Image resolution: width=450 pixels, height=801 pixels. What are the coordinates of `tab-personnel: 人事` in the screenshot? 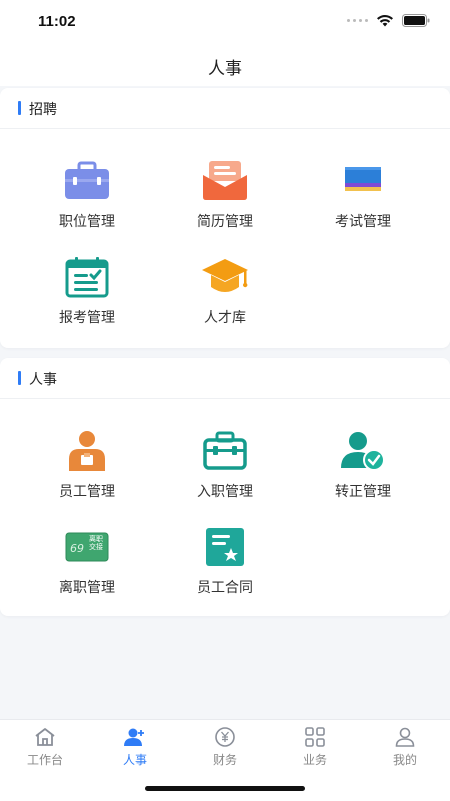 It's located at (135, 749).